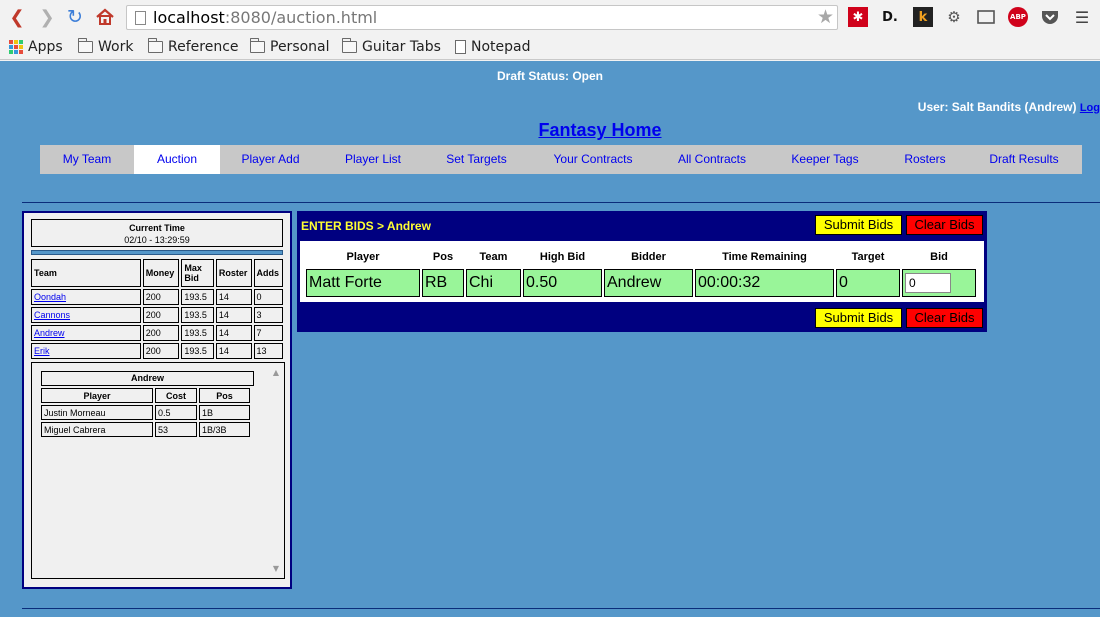 The height and width of the screenshot is (617, 1100). What do you see at coordinates (482, 17) in the screenshot?
I see `address-bar: localhost:8080/auction.html ★` at bounding box center [482, 17].